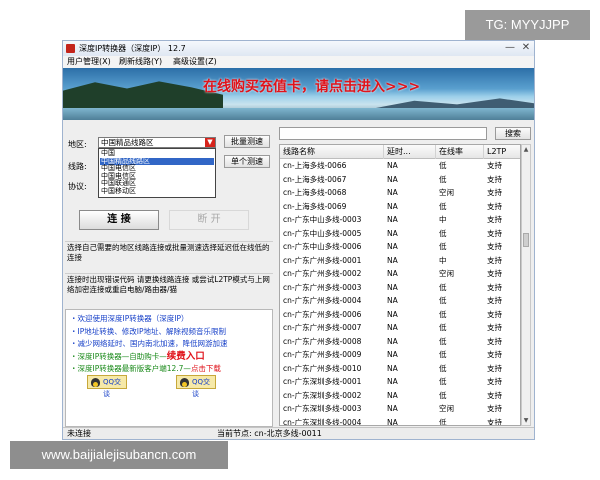 Image resolution: width=600 pixels, height=480 pixels. What do you see at coordinates (195, 62) in the screenshot?
I see `menu-advanced-settings: 高级设置(Z)` at bounding box center [195, 62].